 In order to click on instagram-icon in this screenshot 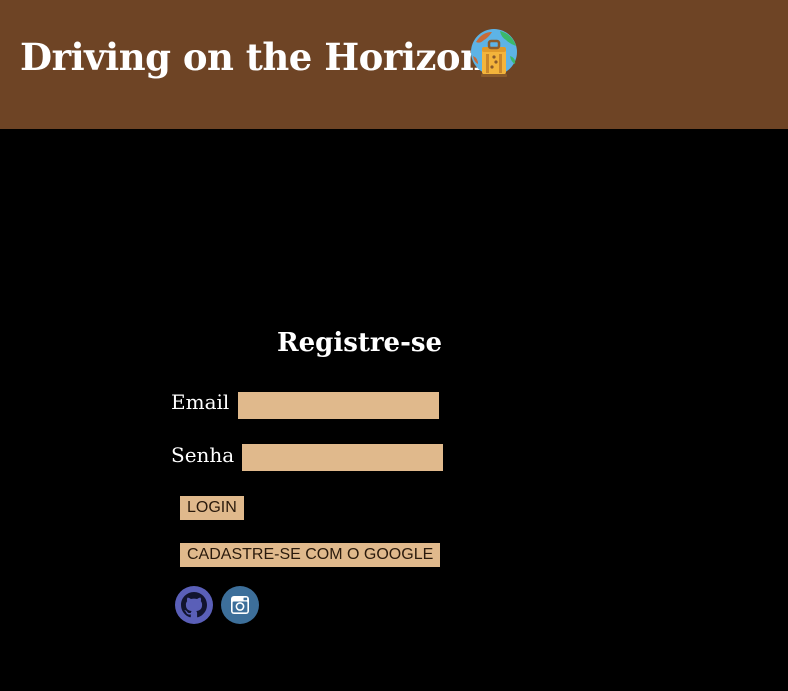, I will do `click(240, 605)`.